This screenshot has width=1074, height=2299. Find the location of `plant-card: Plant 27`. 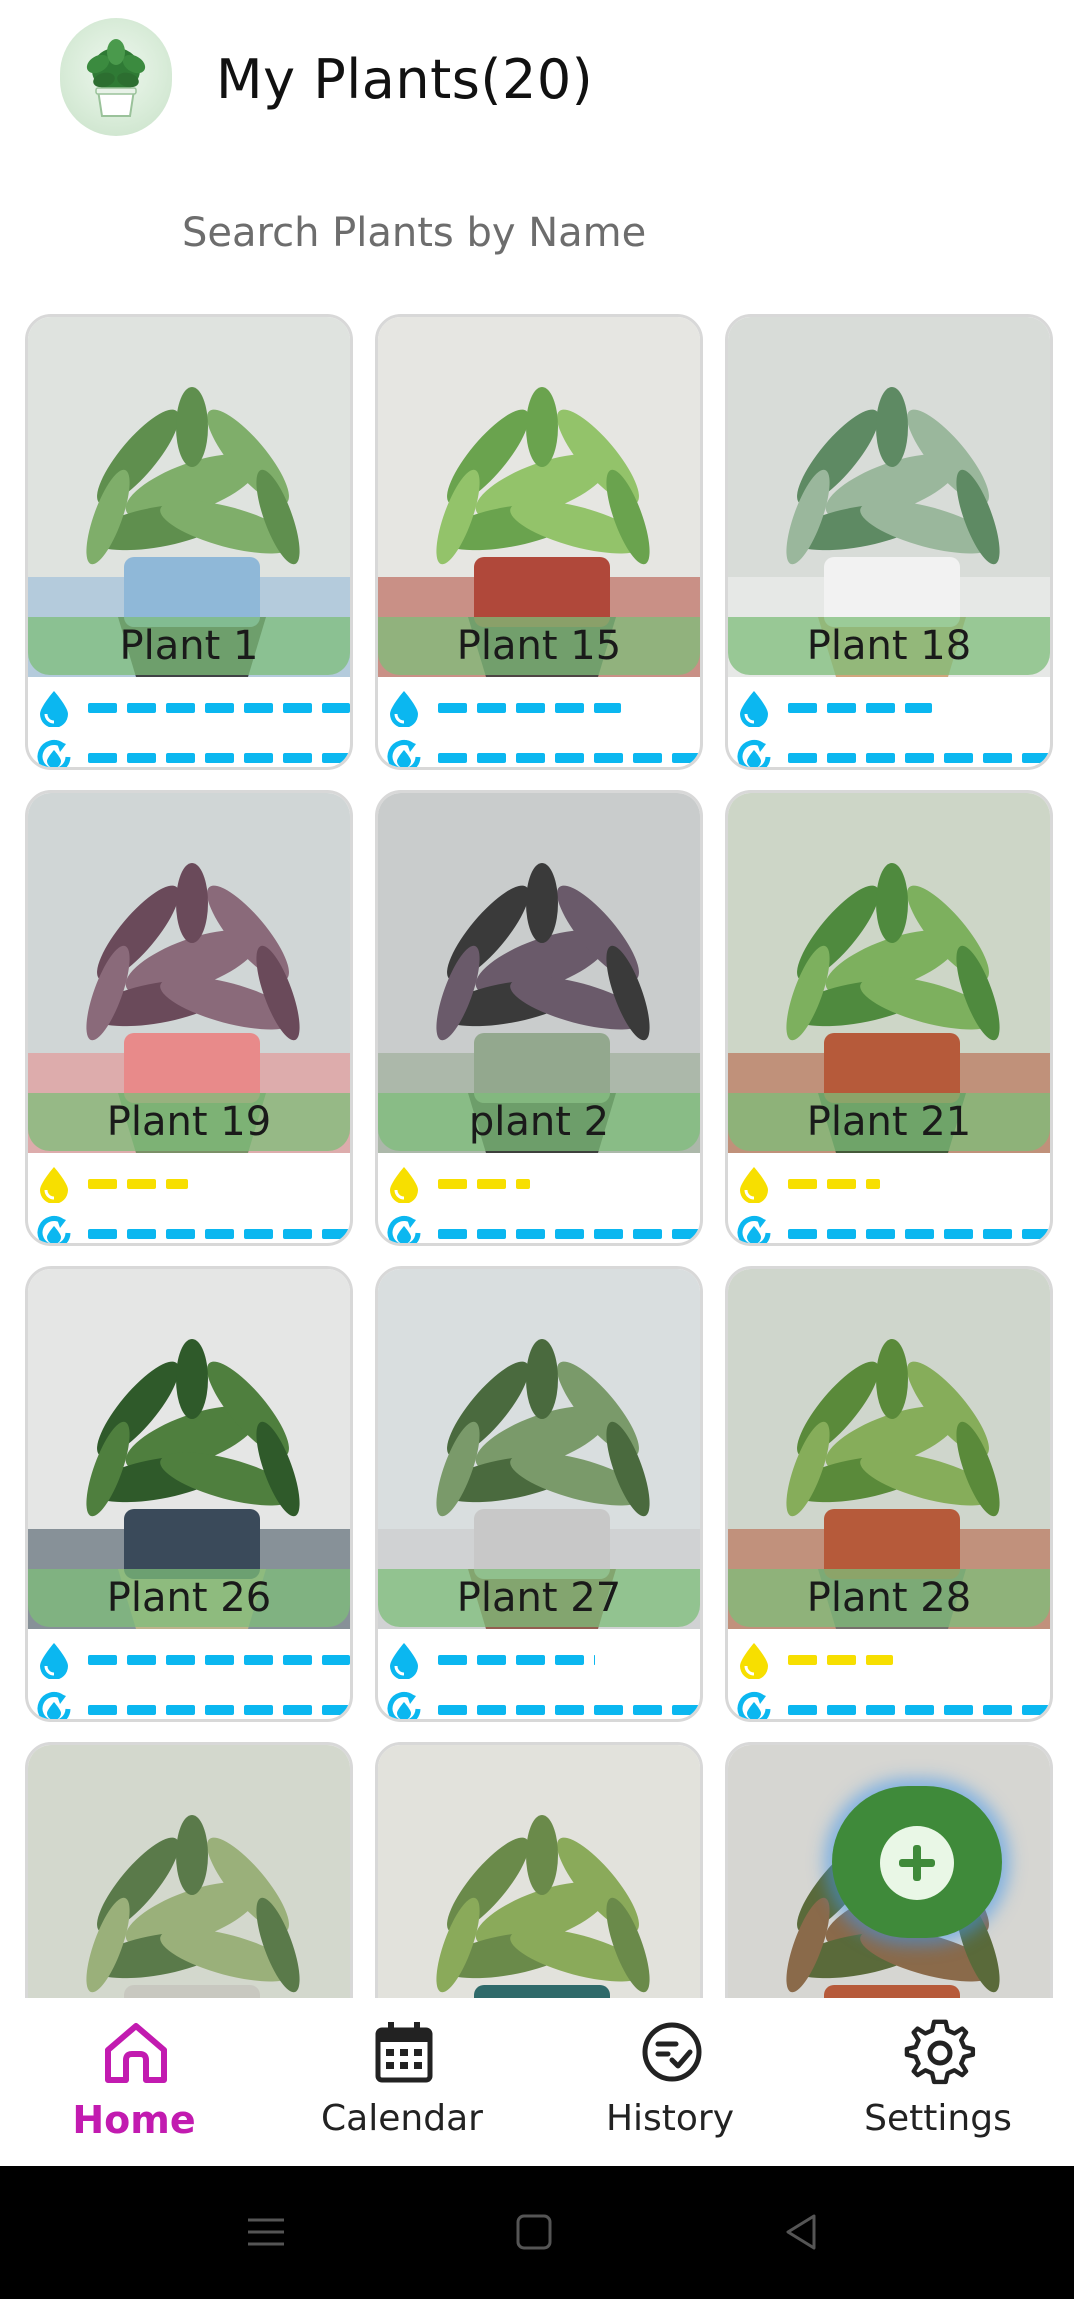

plant-card: Plant 27 is located at coordinates (539, 1494).